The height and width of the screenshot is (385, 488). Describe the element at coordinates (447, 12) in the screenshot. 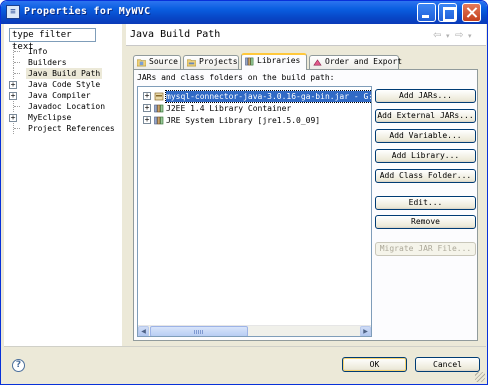

I see `maximize-button` at that location.